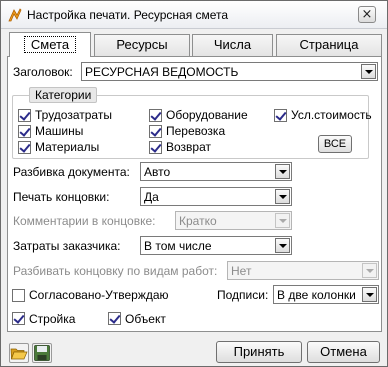  Describe the element at coordinates (178, 246) in the screenshot. I see `customer-costs-value: В том числе` at that location.